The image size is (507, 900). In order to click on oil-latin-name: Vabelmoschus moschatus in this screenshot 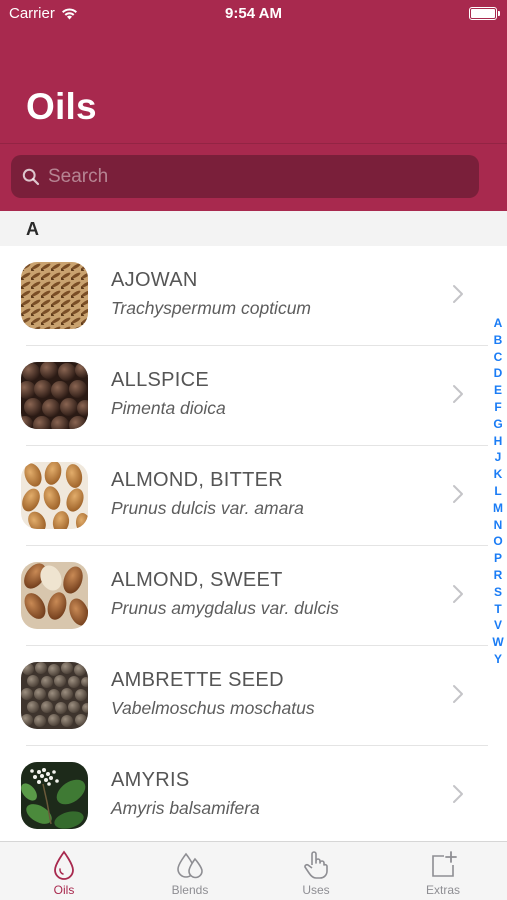, I will do `click(213, 708)`.